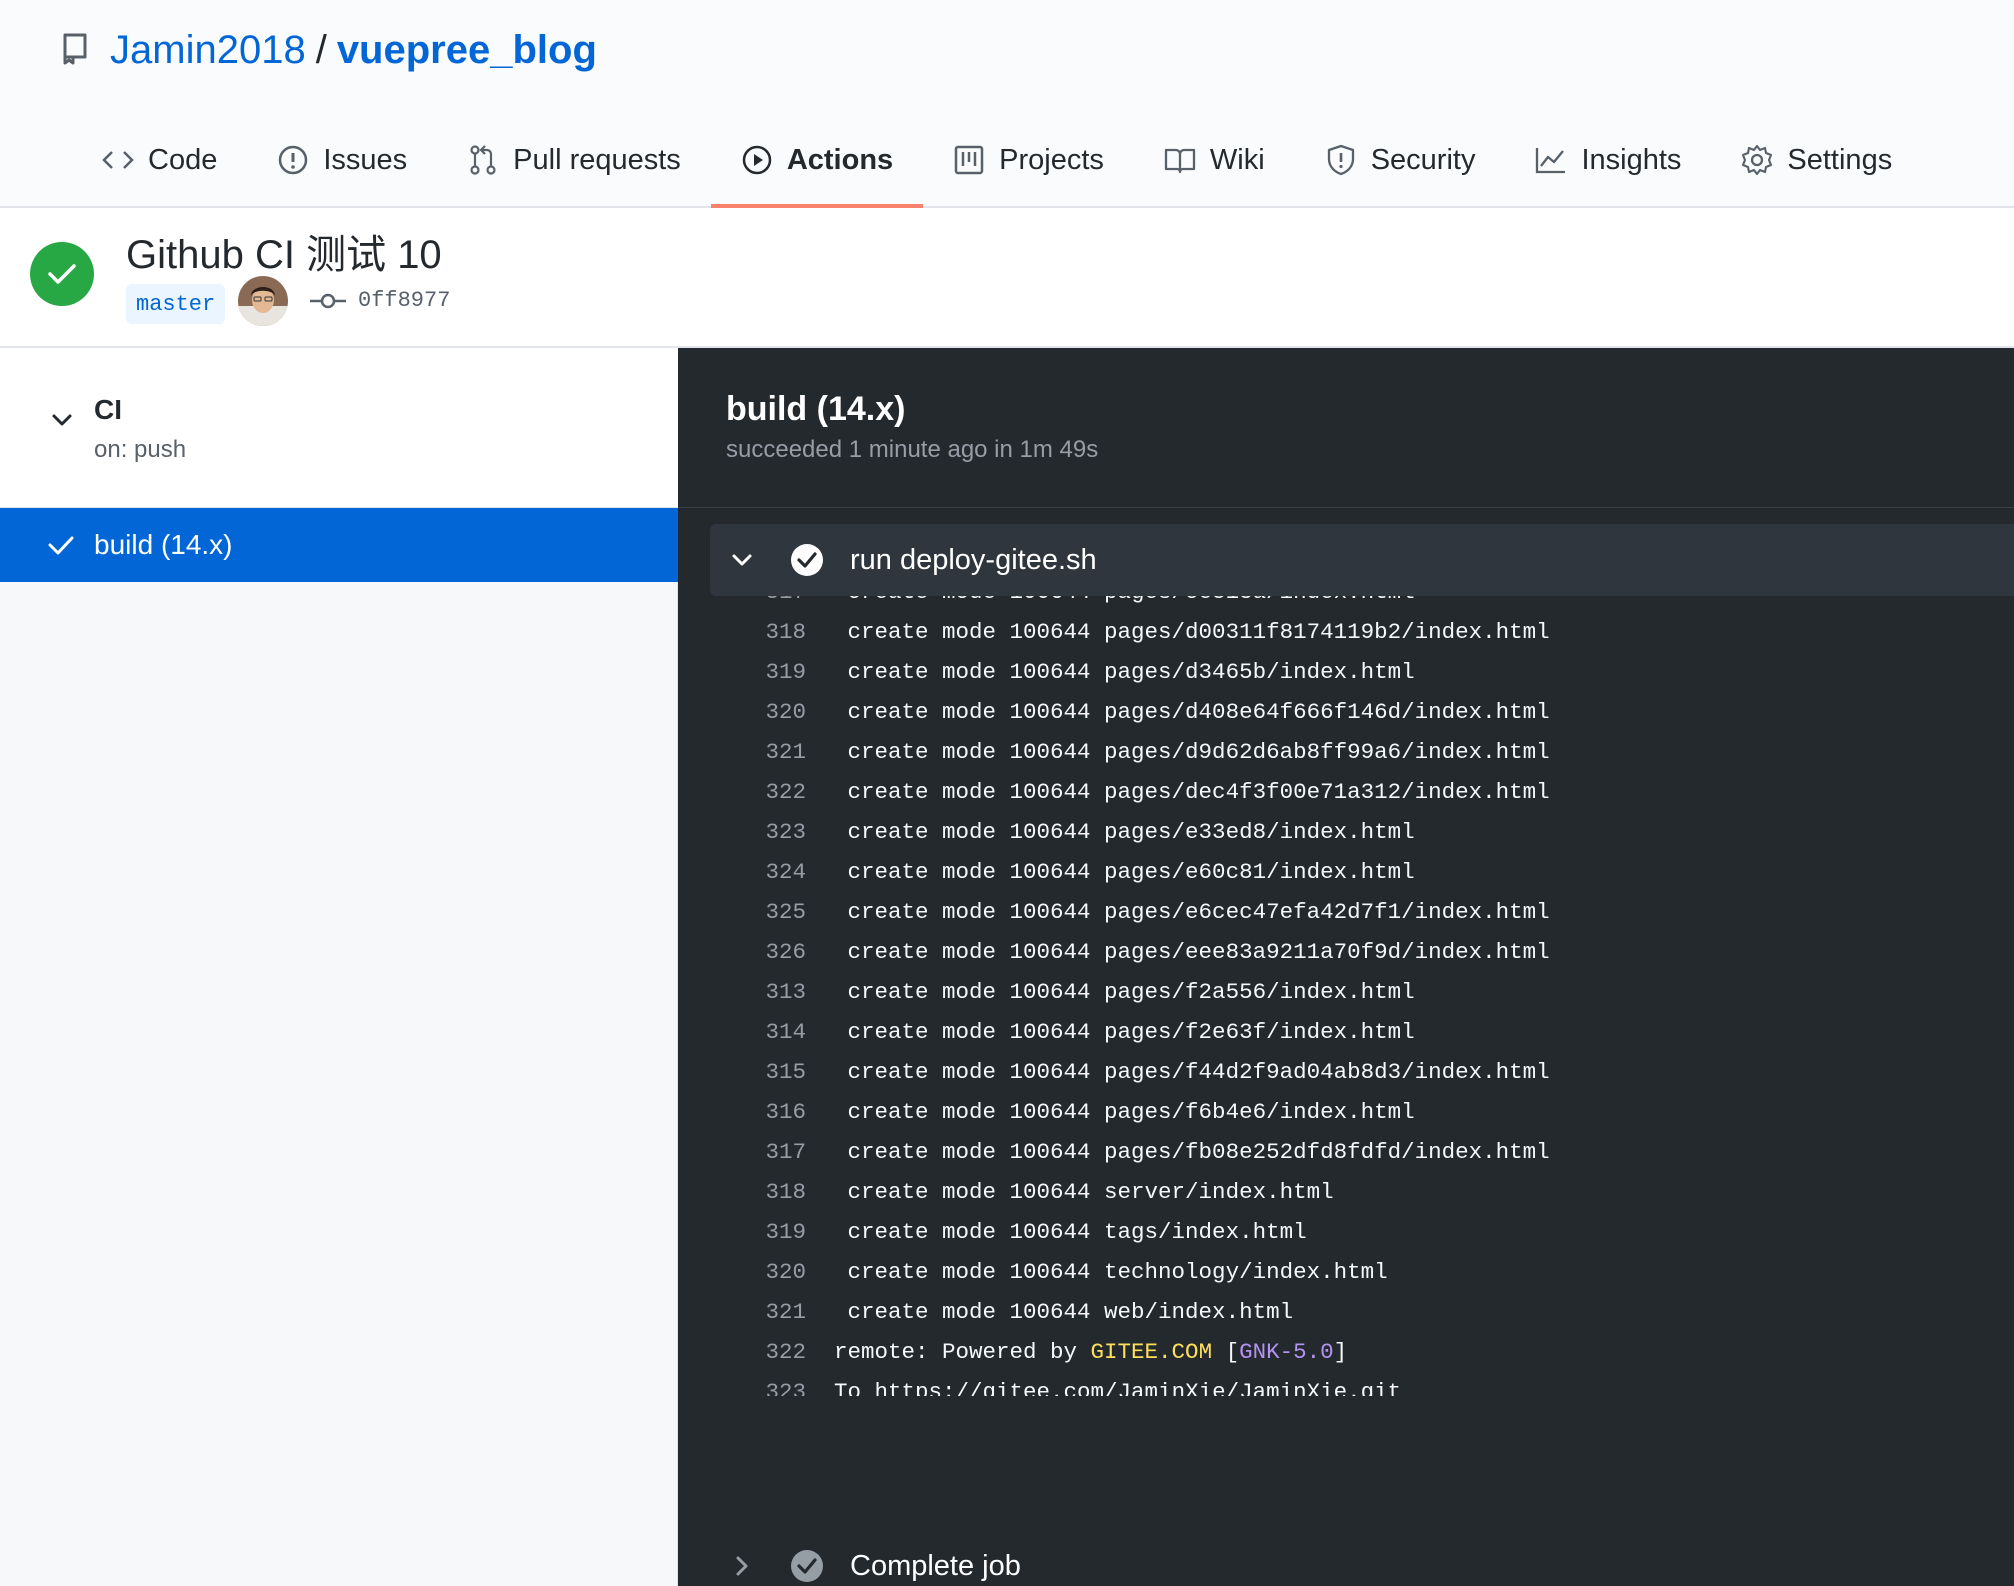 This screenshot has height=1586, width=2014. Describe the element at coordinates (1840, 159) in the screenshot. I see `tab-label: Settings` at that location.